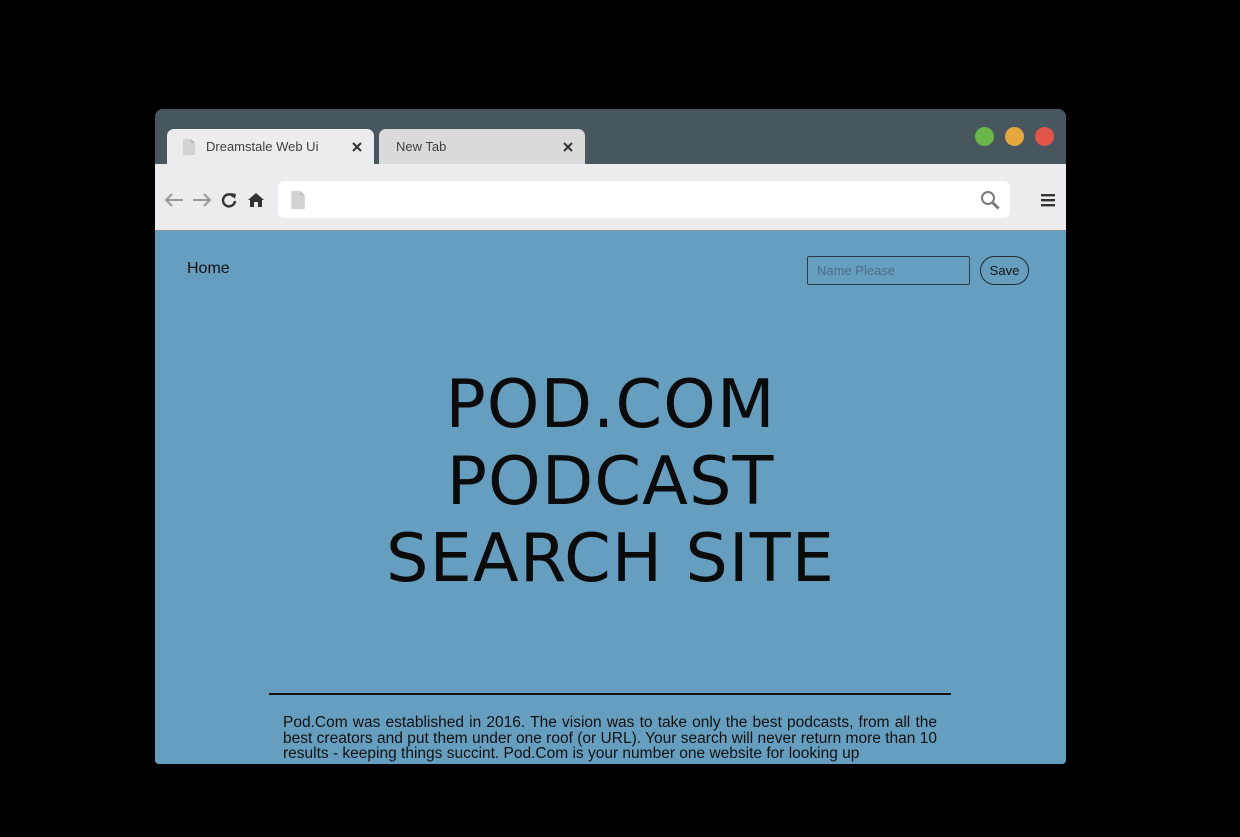  I want to click on back-arrow-icon, so click(174, 200).